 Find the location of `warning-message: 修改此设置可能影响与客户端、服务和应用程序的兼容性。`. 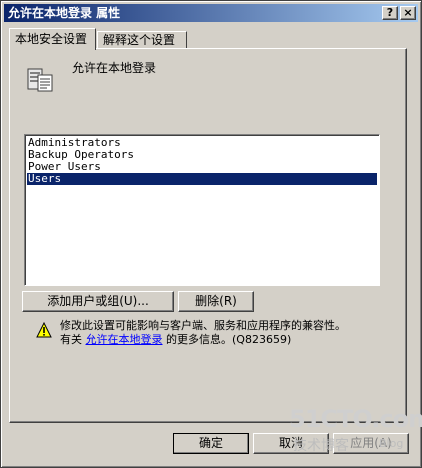

warning-message: 修改此设置可能影响与客户端、服务和应用程序的兼容性。 is located at coordinates (203, 325).